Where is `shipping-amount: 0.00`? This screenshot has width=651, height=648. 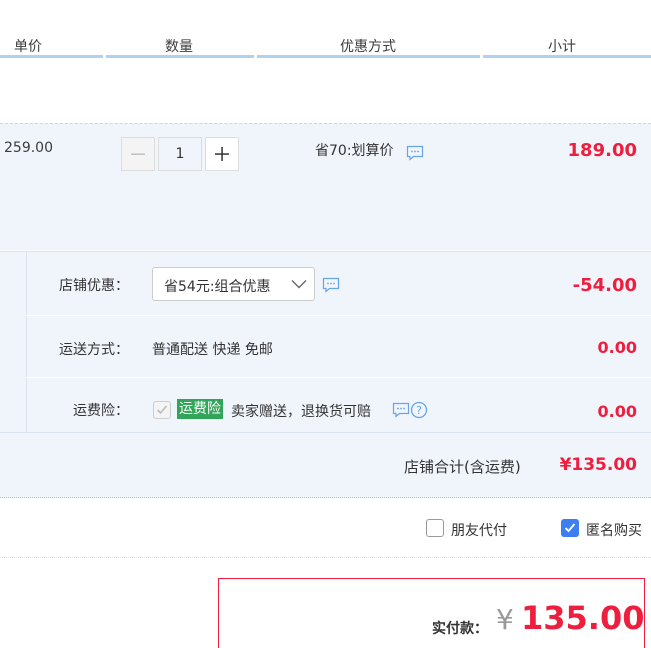
shipping-amount: 0.00 is located at coordinates (617, 347).